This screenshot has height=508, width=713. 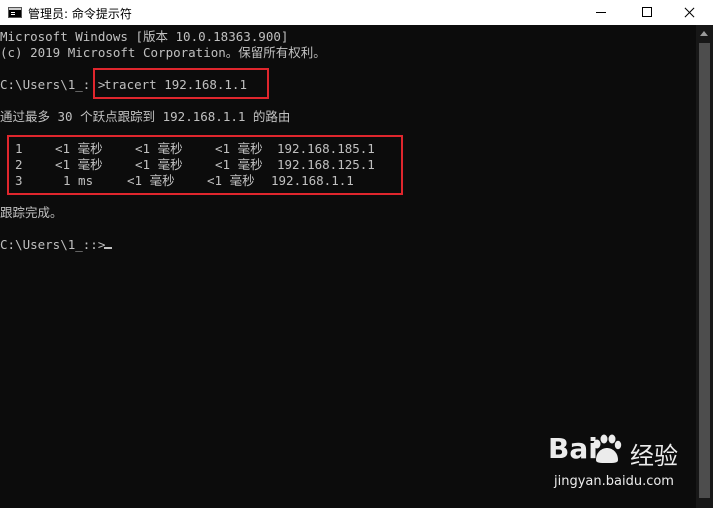 What do you see at coordinates (647, 12) in the screenshot?
I see `maximize-button` at bounding box center [647, 12].